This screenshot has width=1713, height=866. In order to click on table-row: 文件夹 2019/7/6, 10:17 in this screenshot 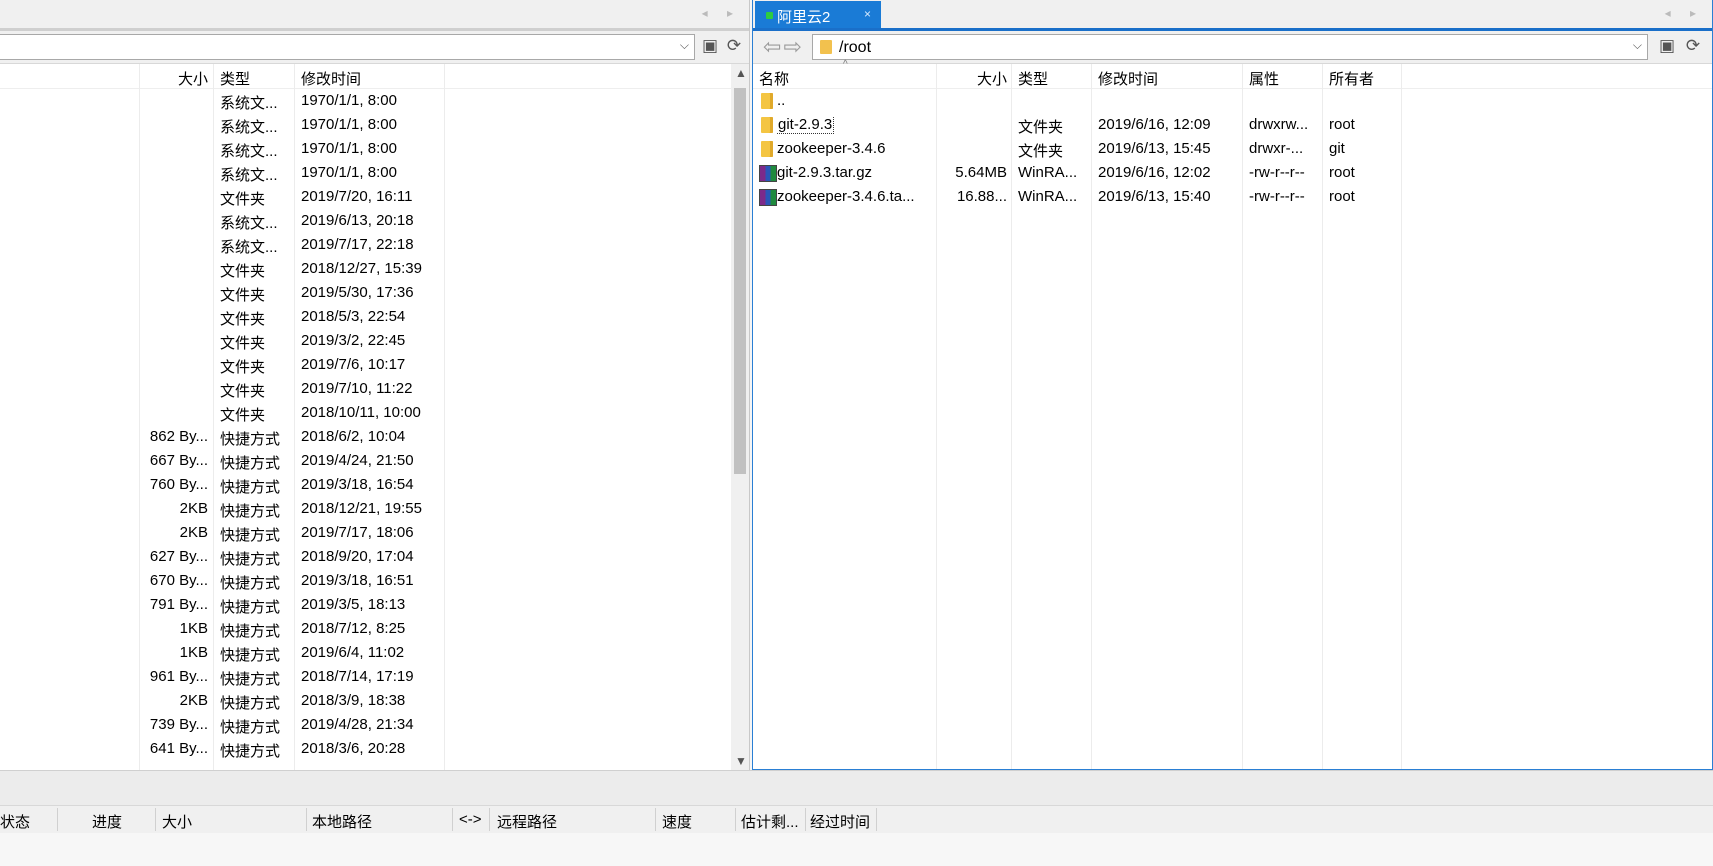, I will do `click(374, 366)`.